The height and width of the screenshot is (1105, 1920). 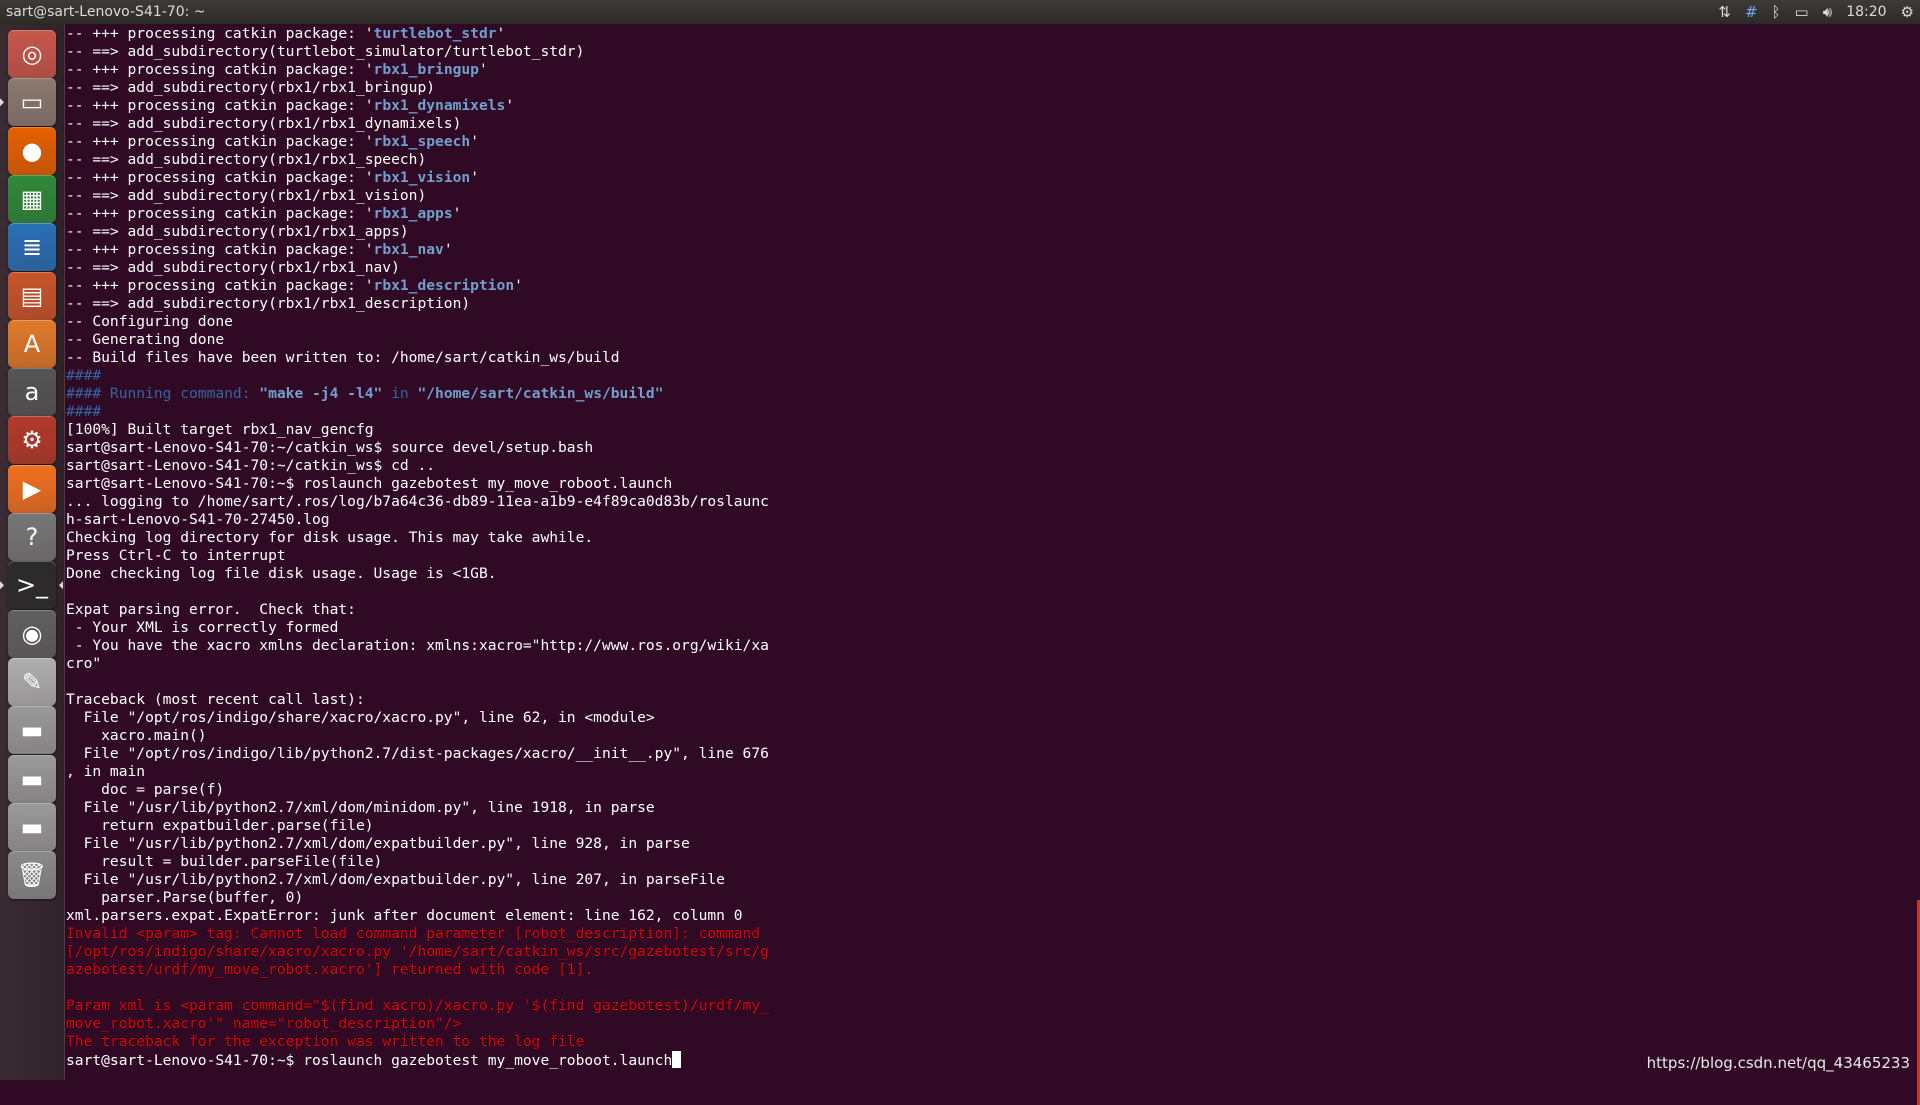 I want to click on pip-terminal, so click(x=2, y=585).